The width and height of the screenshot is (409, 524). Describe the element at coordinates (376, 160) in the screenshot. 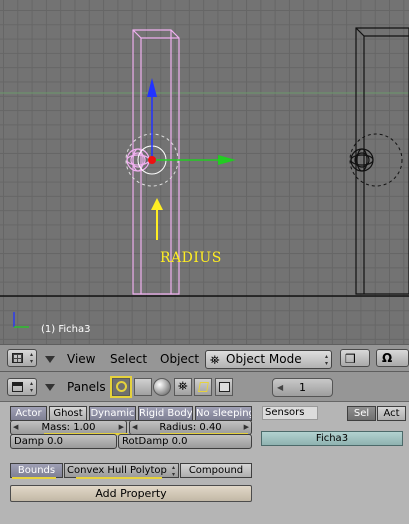

I see `other-radius-circle` at that location.